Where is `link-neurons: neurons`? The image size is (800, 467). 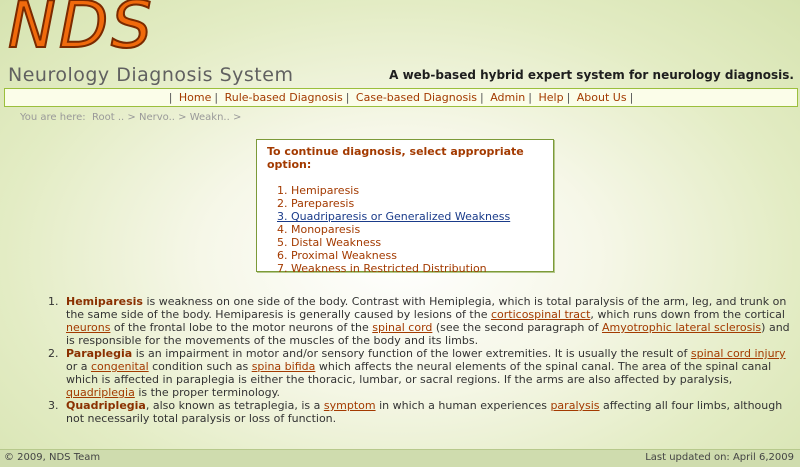
link-neurons: neurons is located at coordinates (88, 327).